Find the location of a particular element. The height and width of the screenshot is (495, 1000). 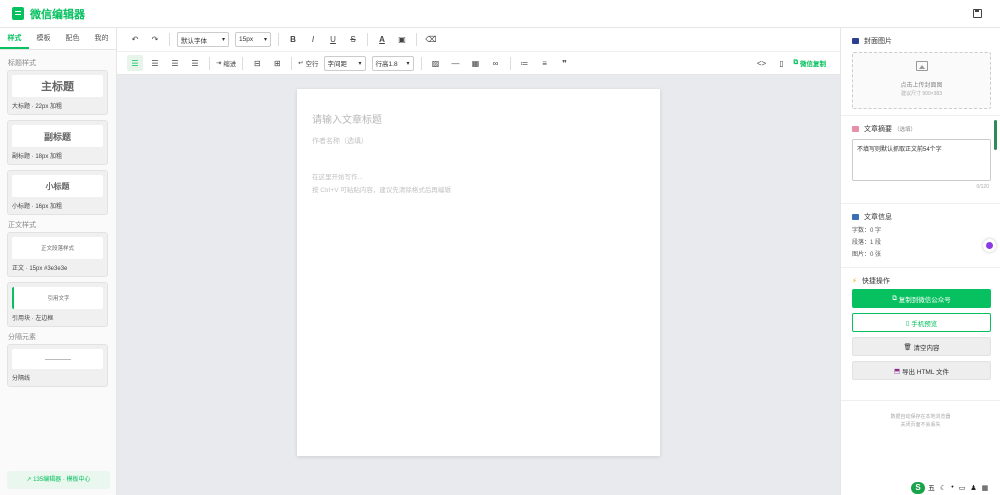

section-title-styles: 标题样式 is located at coordinates (22, 63).